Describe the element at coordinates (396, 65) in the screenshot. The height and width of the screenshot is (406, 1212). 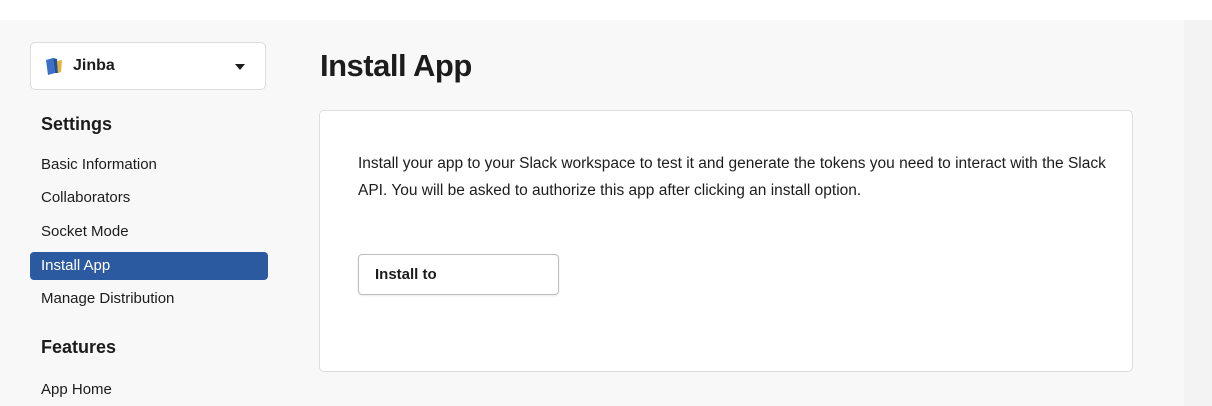
I see `page-title: Install App` at that location.